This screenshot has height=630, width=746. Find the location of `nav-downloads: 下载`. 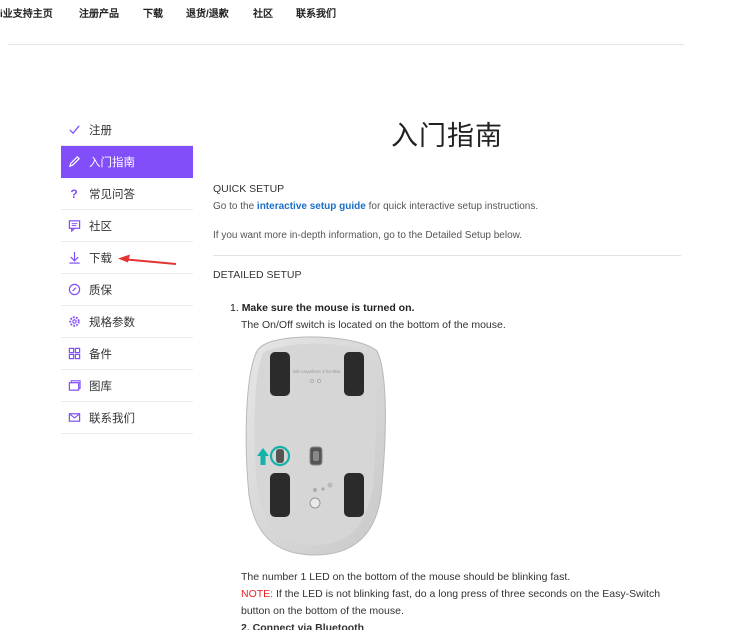

nav-downloads: 下载 is located at coordinates (153, 12).